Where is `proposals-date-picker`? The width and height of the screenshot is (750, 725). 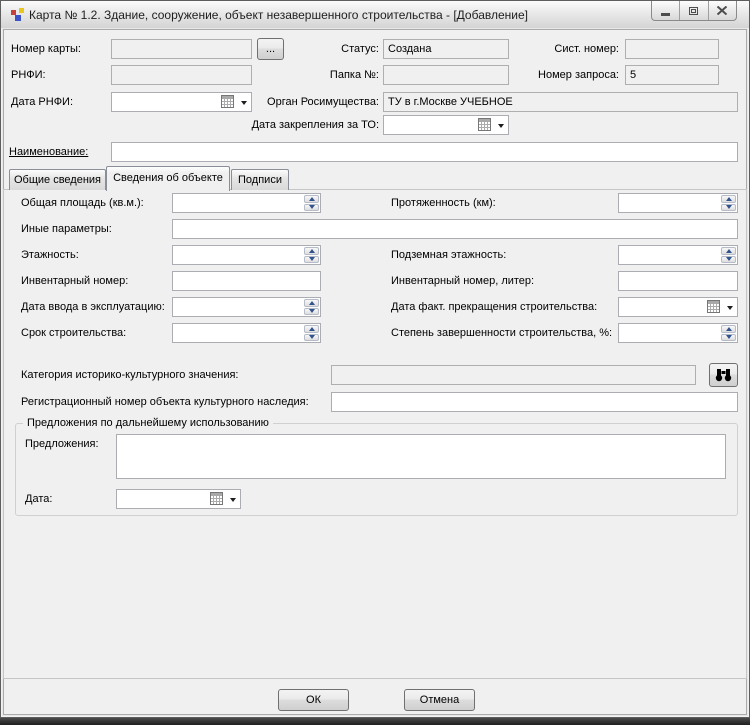 proposals-date-picker is located at coordinates (178, 499).